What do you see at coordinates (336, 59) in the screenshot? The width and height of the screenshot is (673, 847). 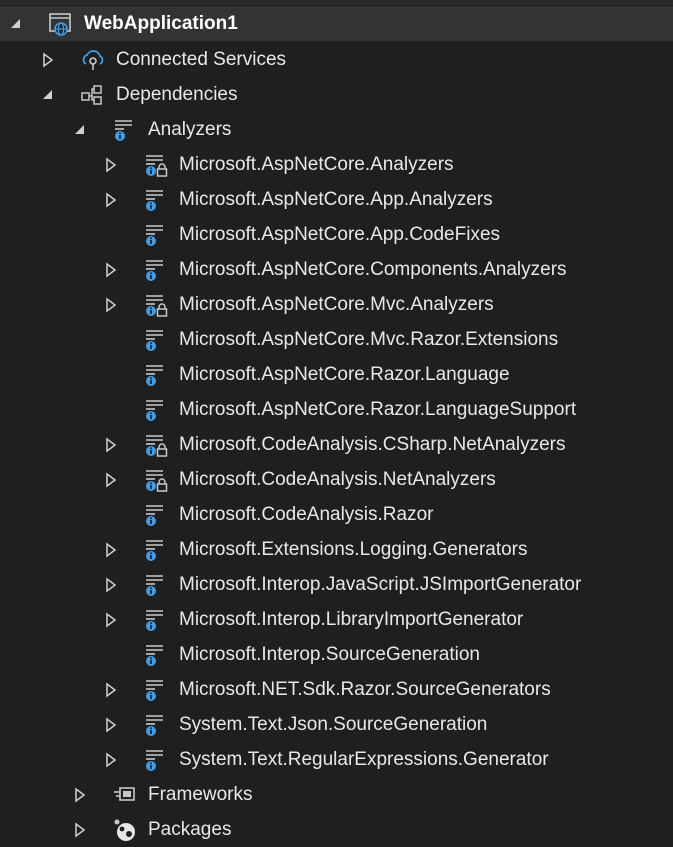 I see `tree-item-connected-services: Connected Services` at bounding box center [336, 59].